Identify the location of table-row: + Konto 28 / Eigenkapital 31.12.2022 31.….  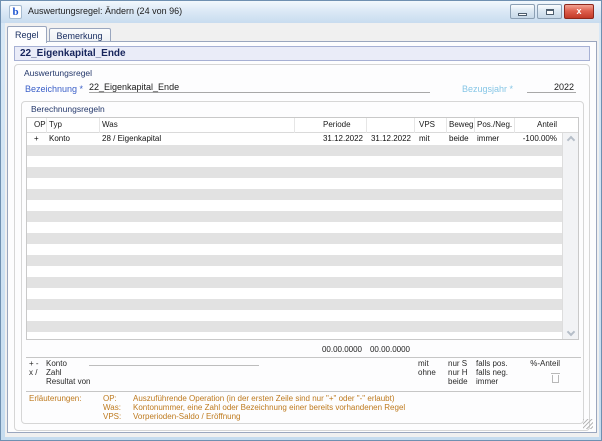
(294, 139).